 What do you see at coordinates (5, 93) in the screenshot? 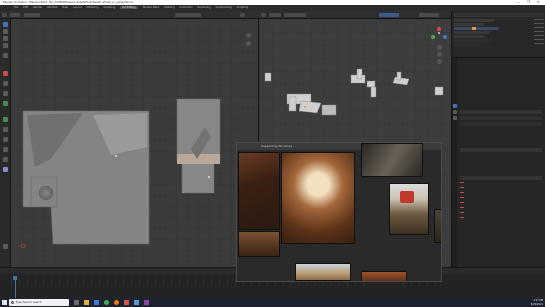
I see `pinch-tool-icon` at bounding box center [5, 93].